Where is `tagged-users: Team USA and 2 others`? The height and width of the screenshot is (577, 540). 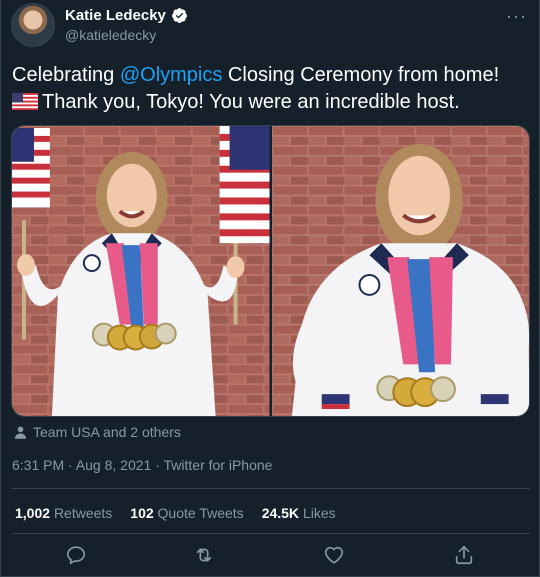
tagged-users: Team USA and 2 others is located at coordinates (97, 432).